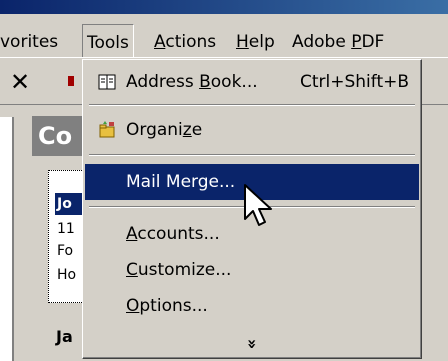 The width and height of the screenshot is (448, 361). I want to click on address-book-icon, so click(107, 82).